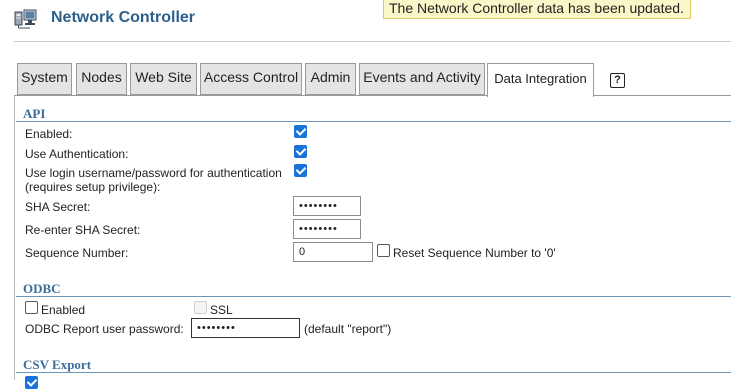 The height and width of the screenshot is (389, 731). I want to click on use-login-label-line2: (requires setup privilege):, so click(93, 187).